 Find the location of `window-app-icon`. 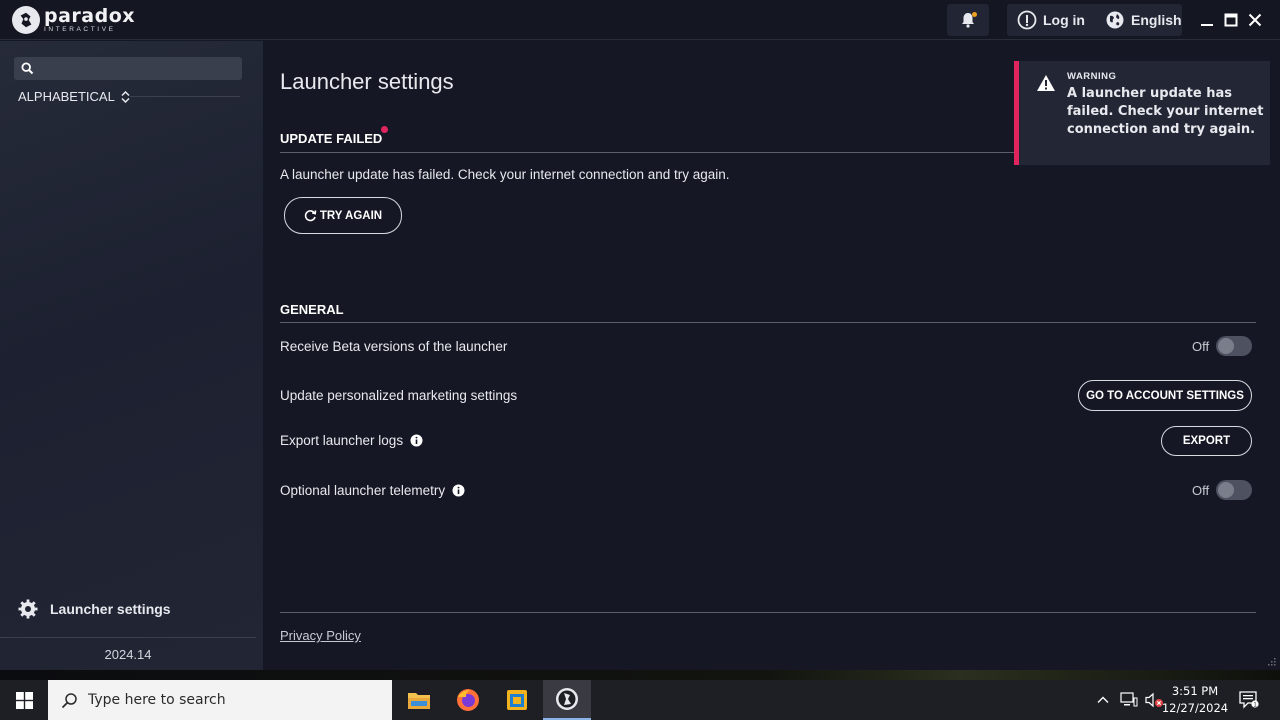

window-app-icon is located at coordinates (517, 700).